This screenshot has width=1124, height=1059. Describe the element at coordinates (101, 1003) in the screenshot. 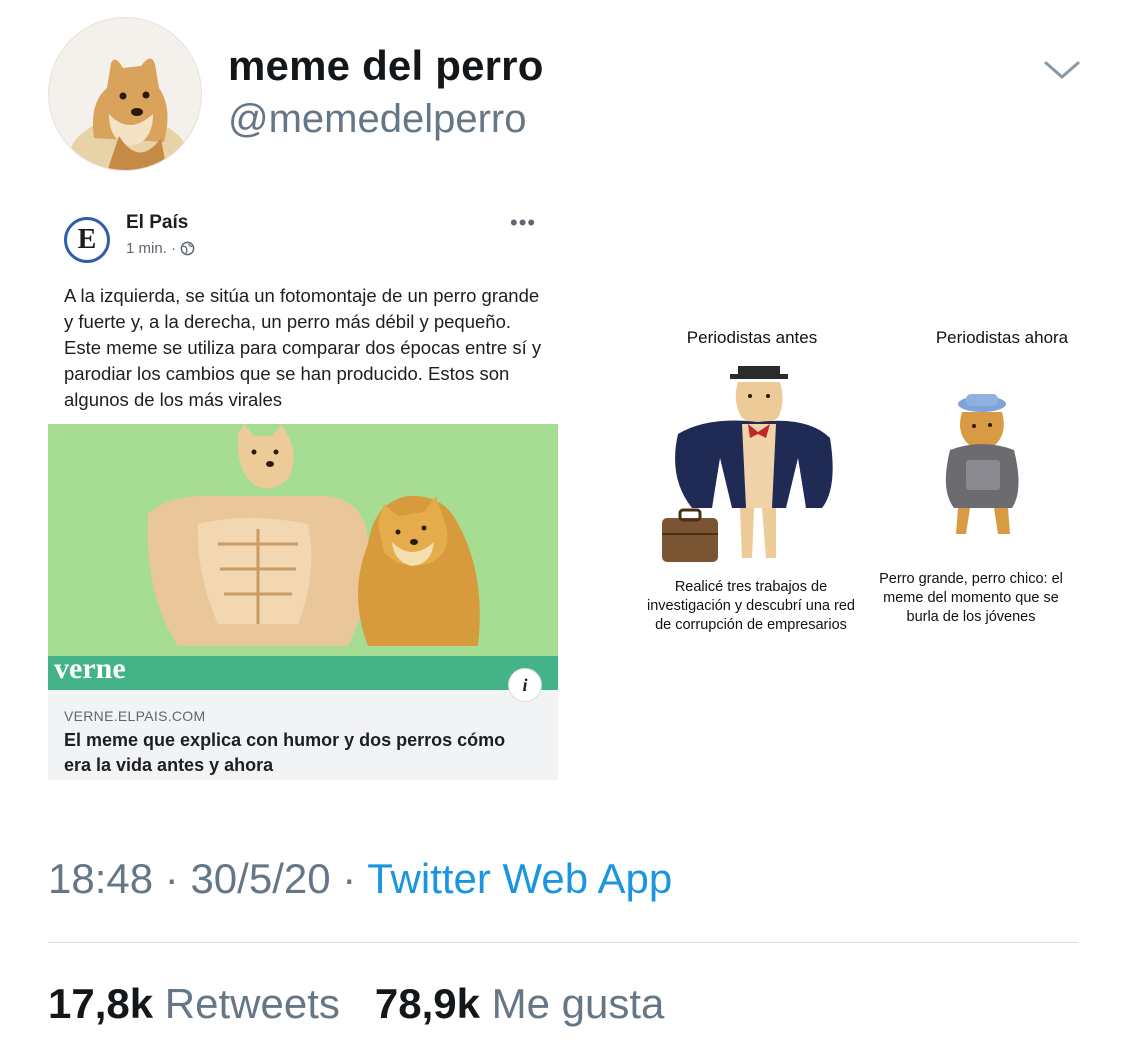

I see `retweets-count: 17,8k` at that location.